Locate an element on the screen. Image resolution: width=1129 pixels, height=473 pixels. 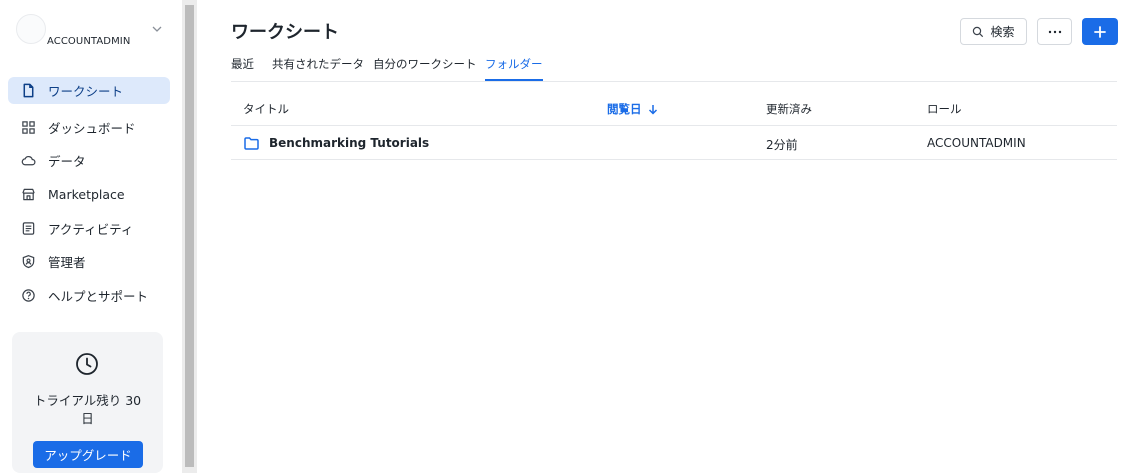
trial-card: トライアル残り 30 日 アップグレード is located at coordinates (87, 402).